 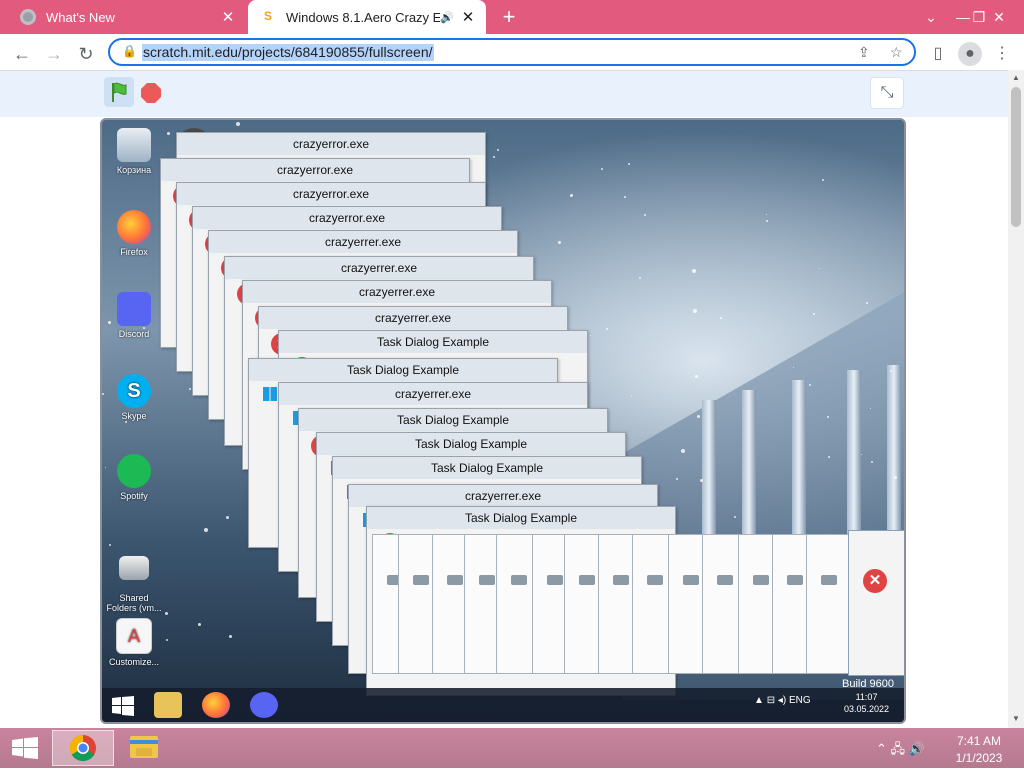 I want to click on back-button: ←, so click(x=22, y=54).